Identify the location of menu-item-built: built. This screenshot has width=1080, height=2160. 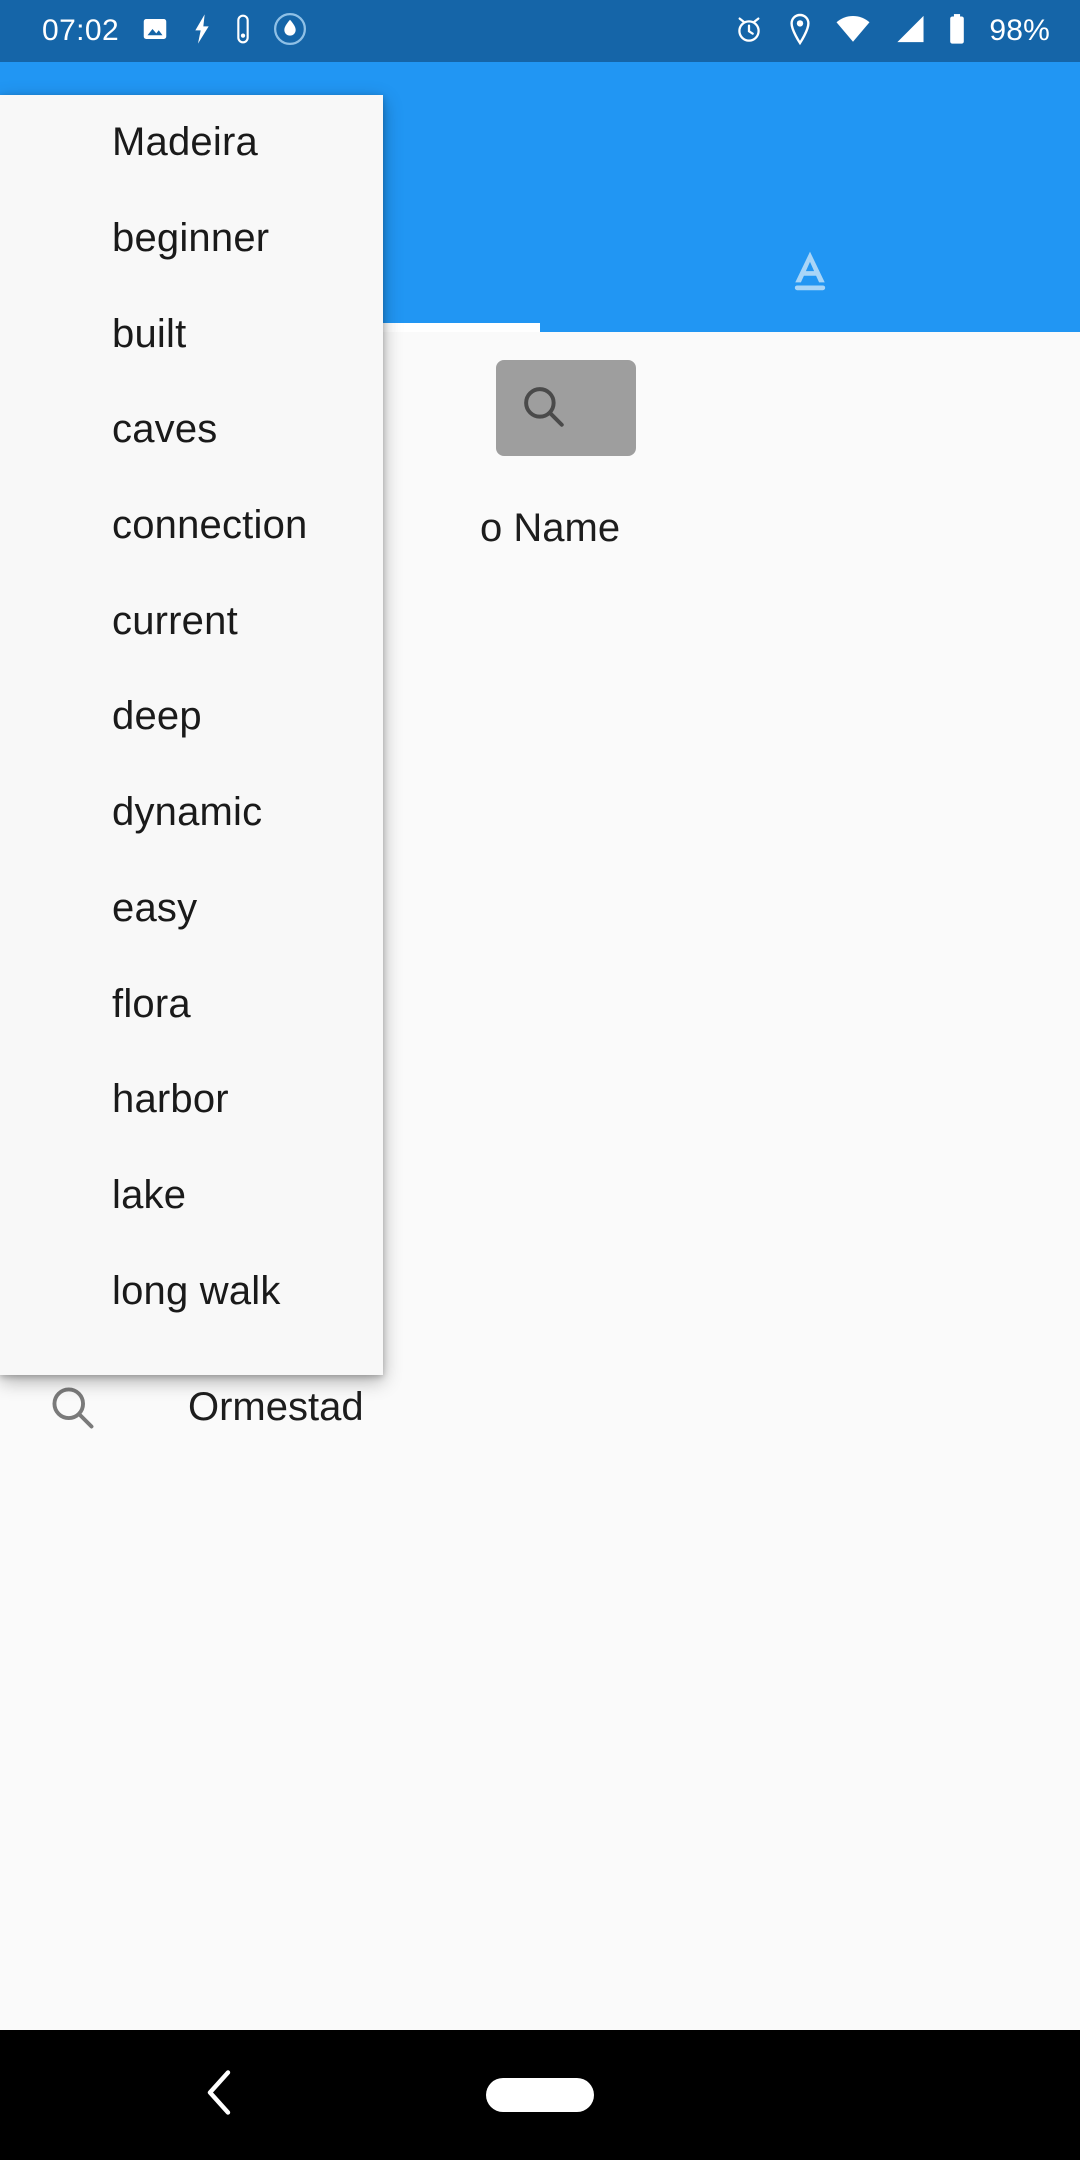
(191, 334).